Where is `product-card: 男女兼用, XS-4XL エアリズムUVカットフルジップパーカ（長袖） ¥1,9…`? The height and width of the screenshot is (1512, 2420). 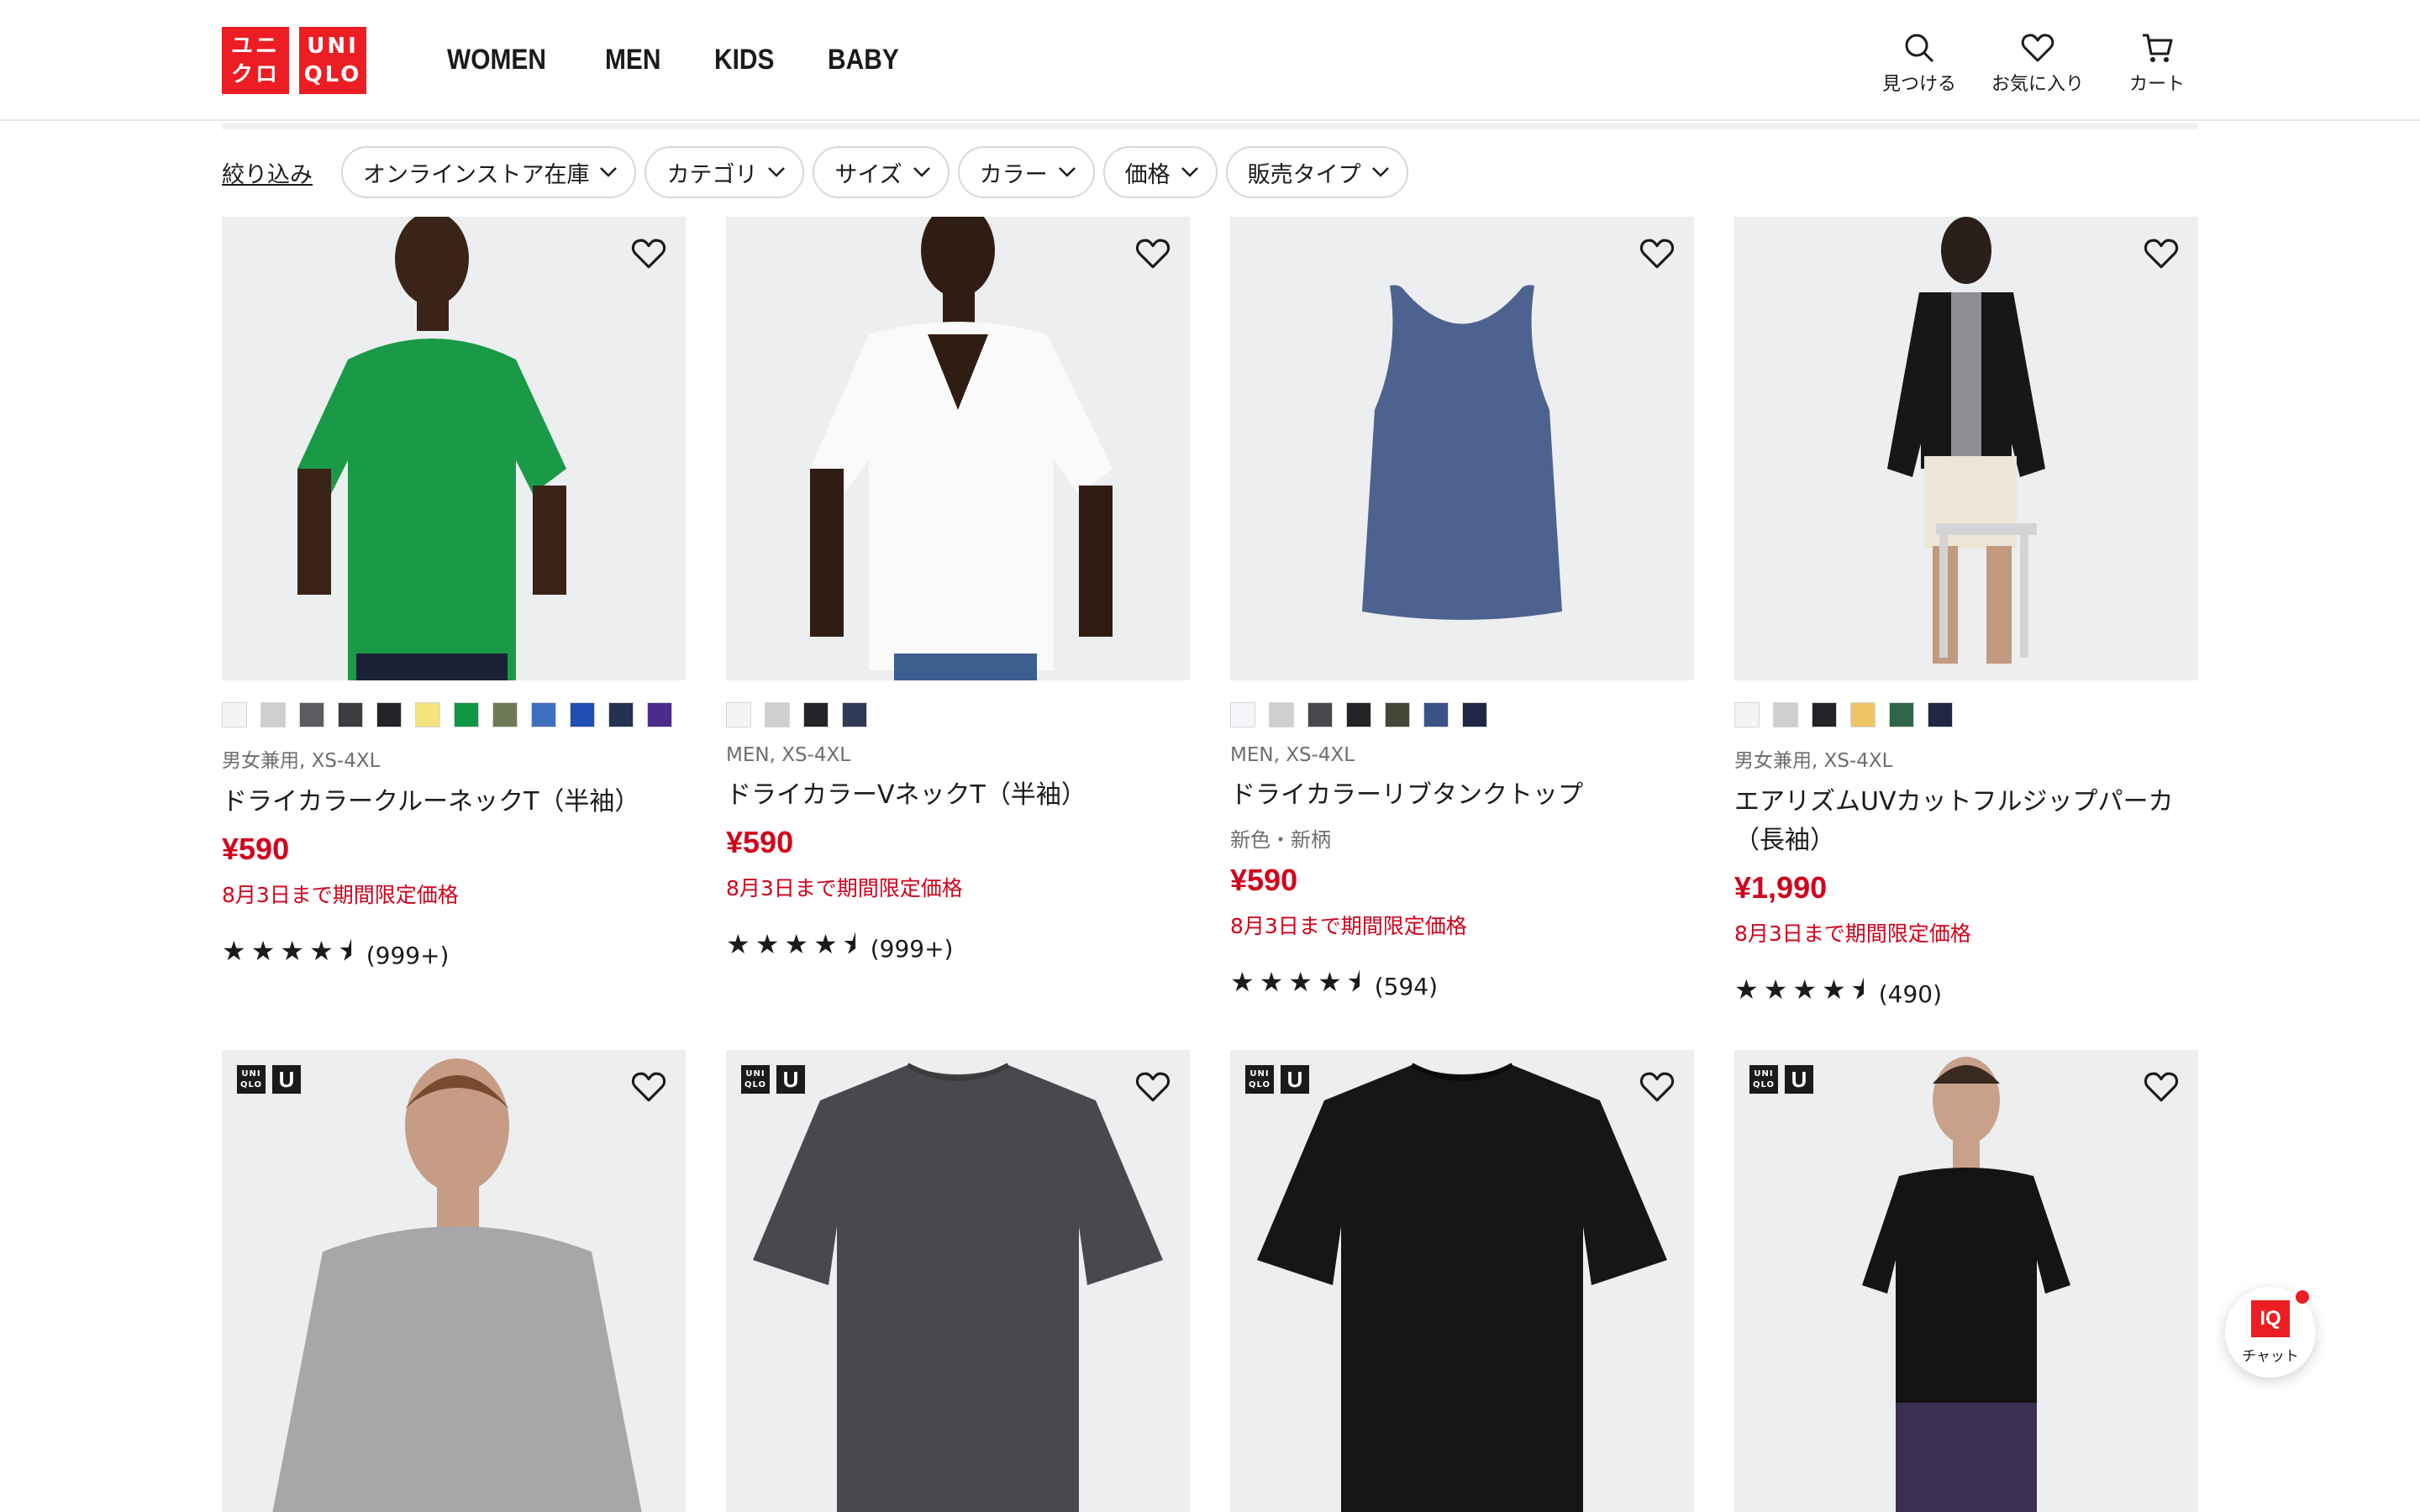 product-card: 男女兼用, XS-4XL エアリズムUVカットフルジップパーカ（長袖） ¥1,9… is located at coordinates (1966, 633).